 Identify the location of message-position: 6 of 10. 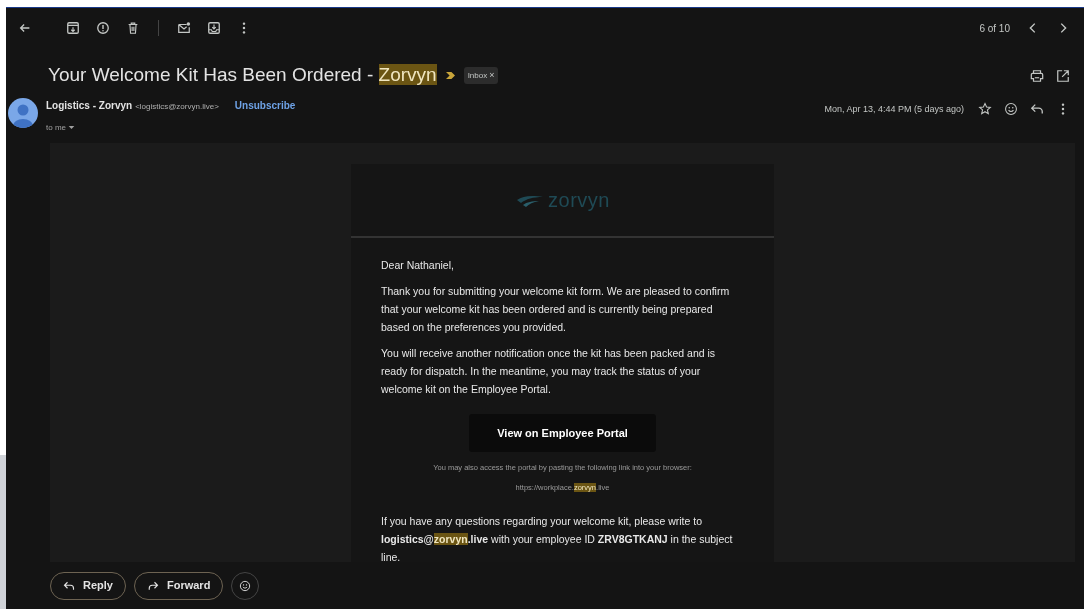
(994, 28).